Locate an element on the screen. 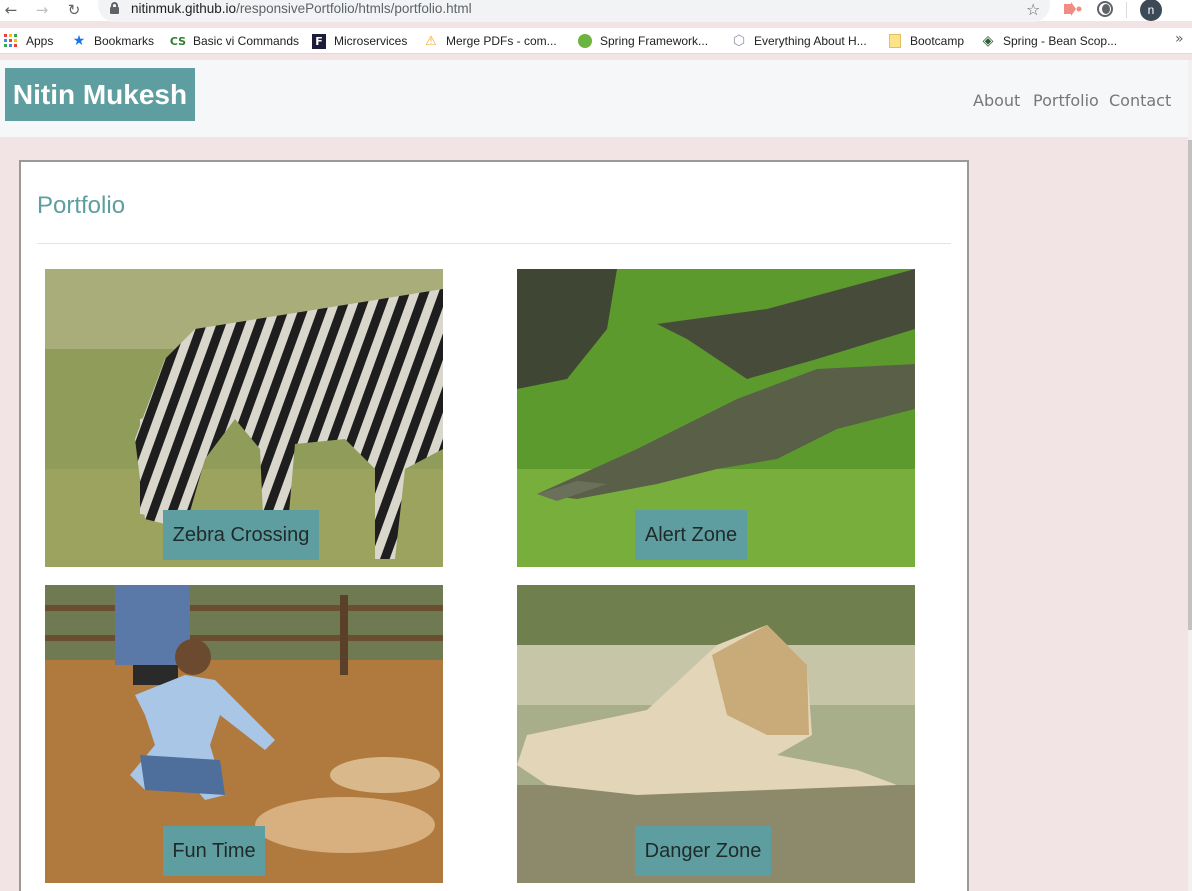  cs-icon: CS is located at coordinates (178, 41).